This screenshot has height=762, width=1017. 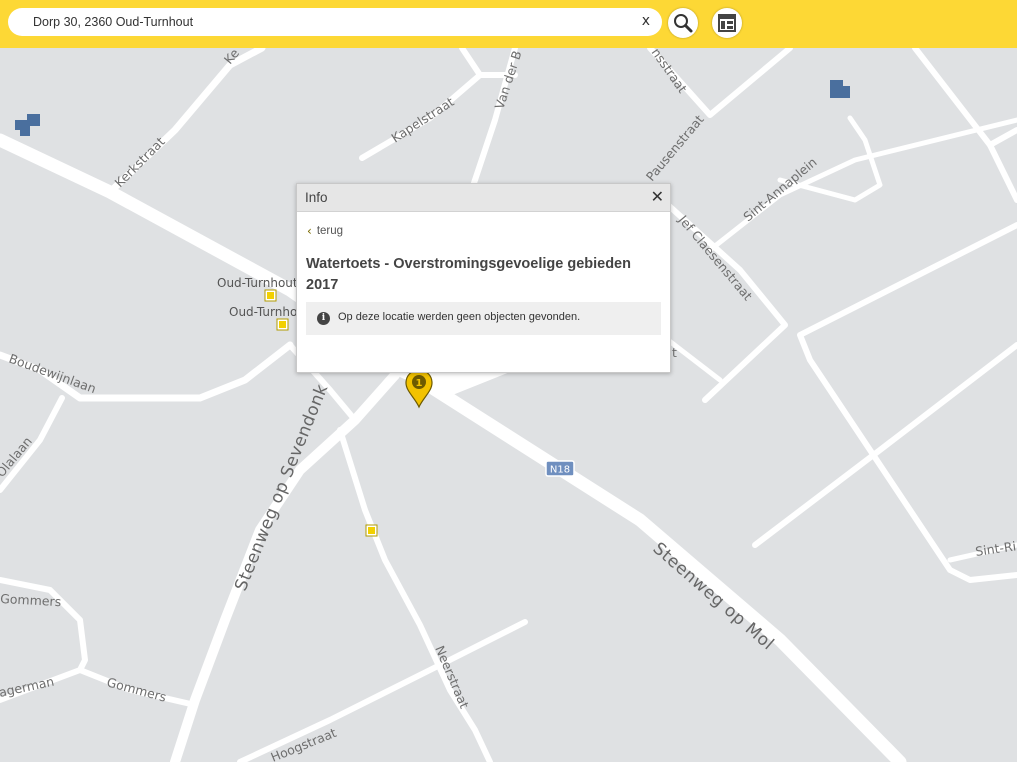 I want to click on close-icon: ✕, so click(x=657, y=196).